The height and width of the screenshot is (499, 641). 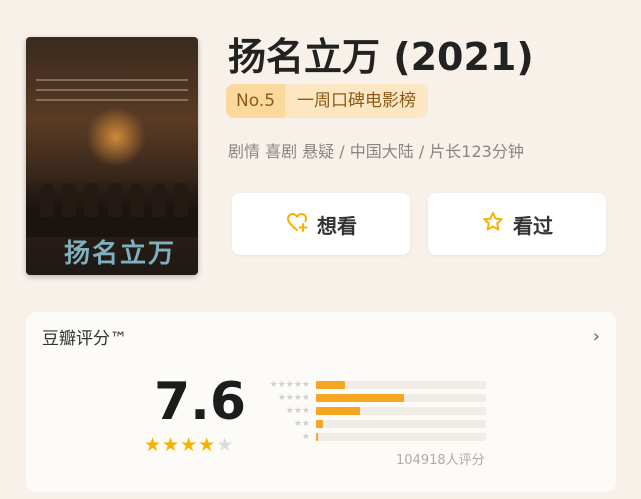 What do you see at coordinates (440, 460) in the screenshot?
I see `rating-count: 104918人评分` at bounding box center [440, 460].